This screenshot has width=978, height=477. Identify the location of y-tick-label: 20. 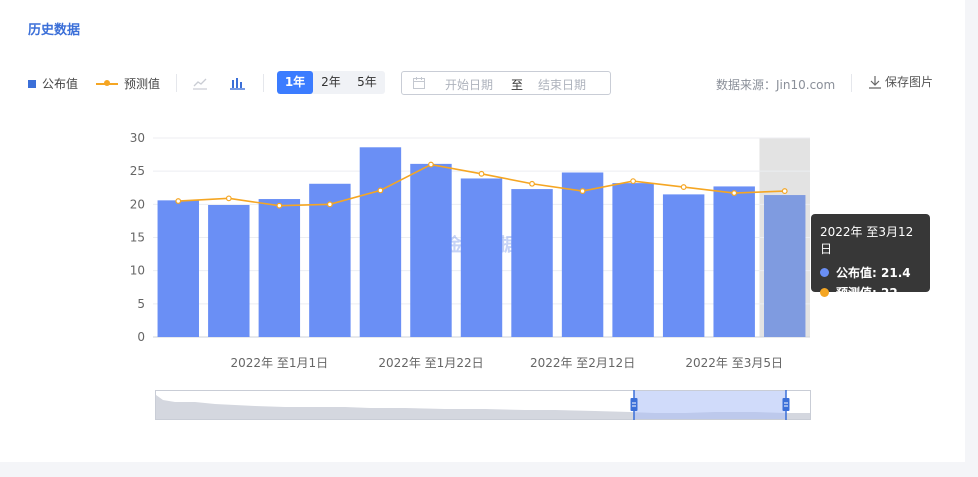
(137, 204).